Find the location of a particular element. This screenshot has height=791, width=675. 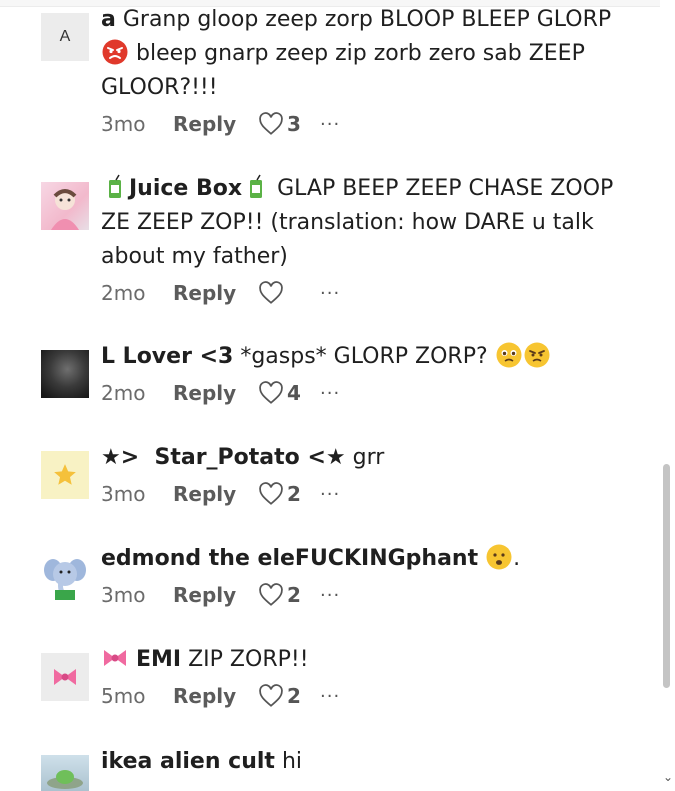

comment-author: edmond the eleFUCKINGphant is located at coordinates (289, 558).